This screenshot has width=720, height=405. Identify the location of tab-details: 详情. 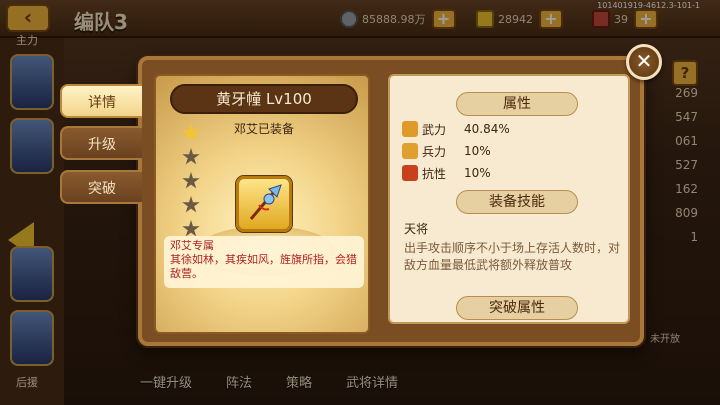
(101, 101).